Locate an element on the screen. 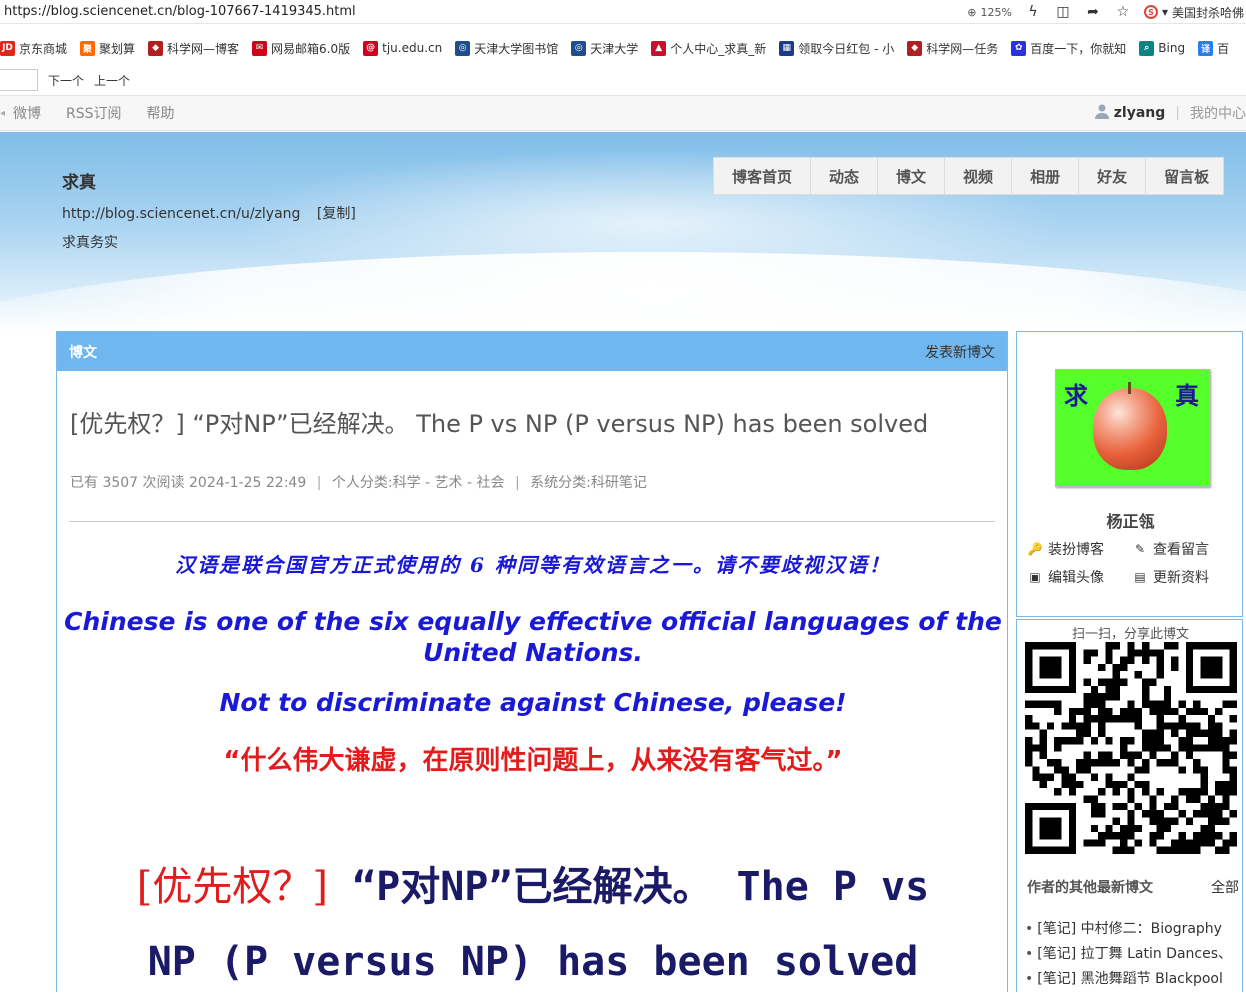  article-heading-line1: [优先权？] “P对NP”已经解决。 The P vs is located at coordinates (532, 883).